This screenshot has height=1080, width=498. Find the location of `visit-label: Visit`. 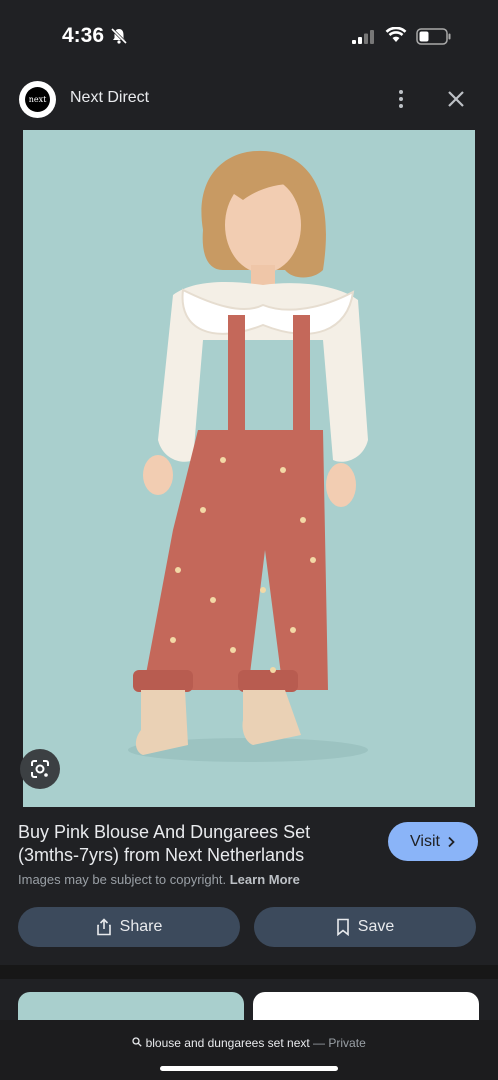

visit-label: Visit is located at coordinates (425, 841).